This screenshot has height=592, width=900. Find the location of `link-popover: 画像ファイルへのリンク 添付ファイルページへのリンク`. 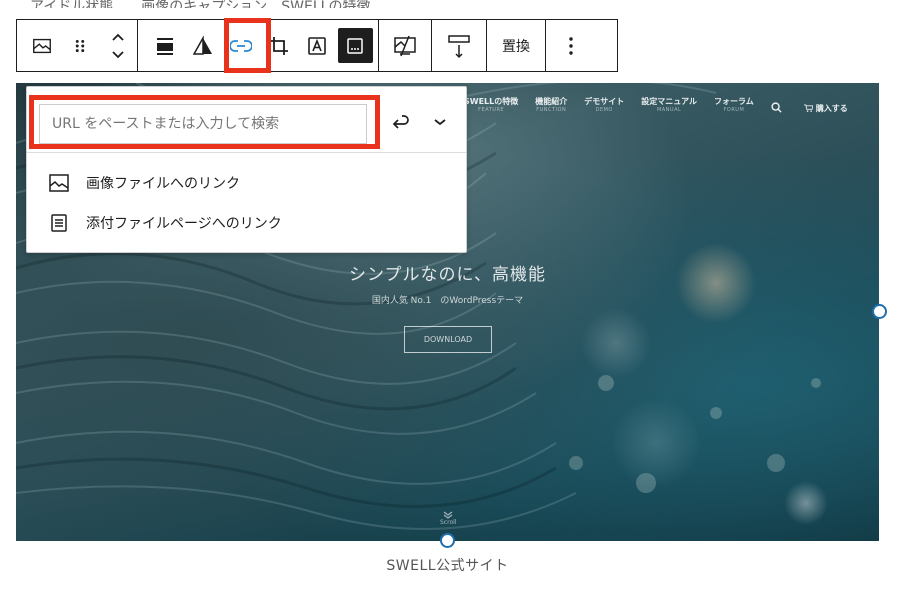

link-popover: 画像ファイルへのリンク 添付ファイルページへのリンク is located at coordinates (246, 169).